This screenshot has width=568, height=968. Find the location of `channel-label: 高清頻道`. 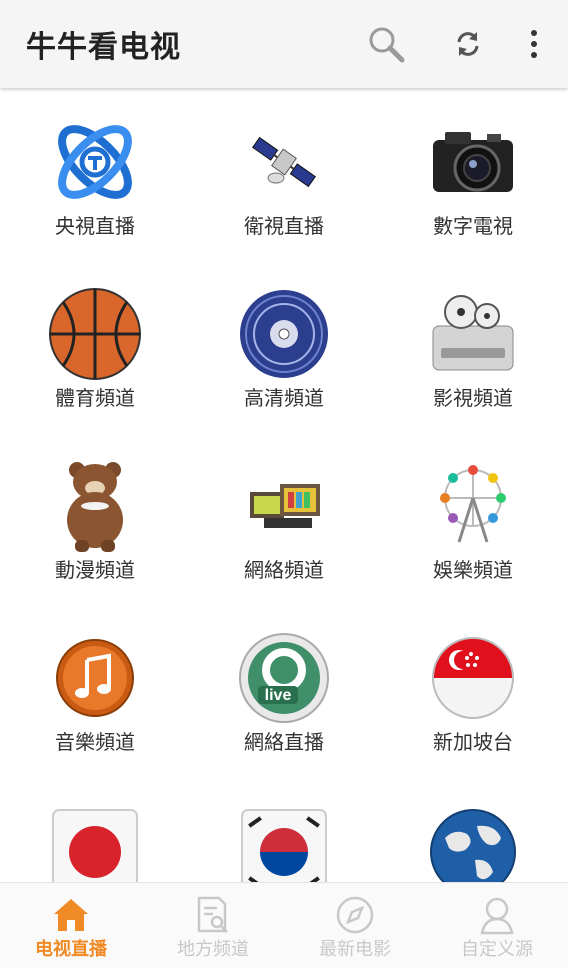

channel-label: 高清頻道 is located at coordinates (284, 398).